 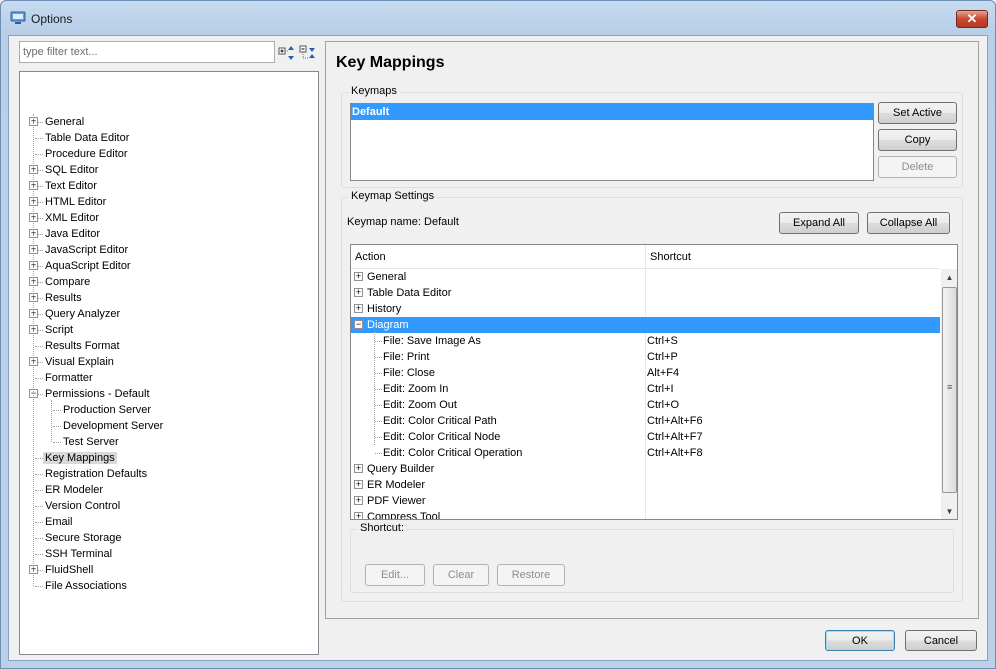 I want to click on filter-input, so click(x=147, y=52).